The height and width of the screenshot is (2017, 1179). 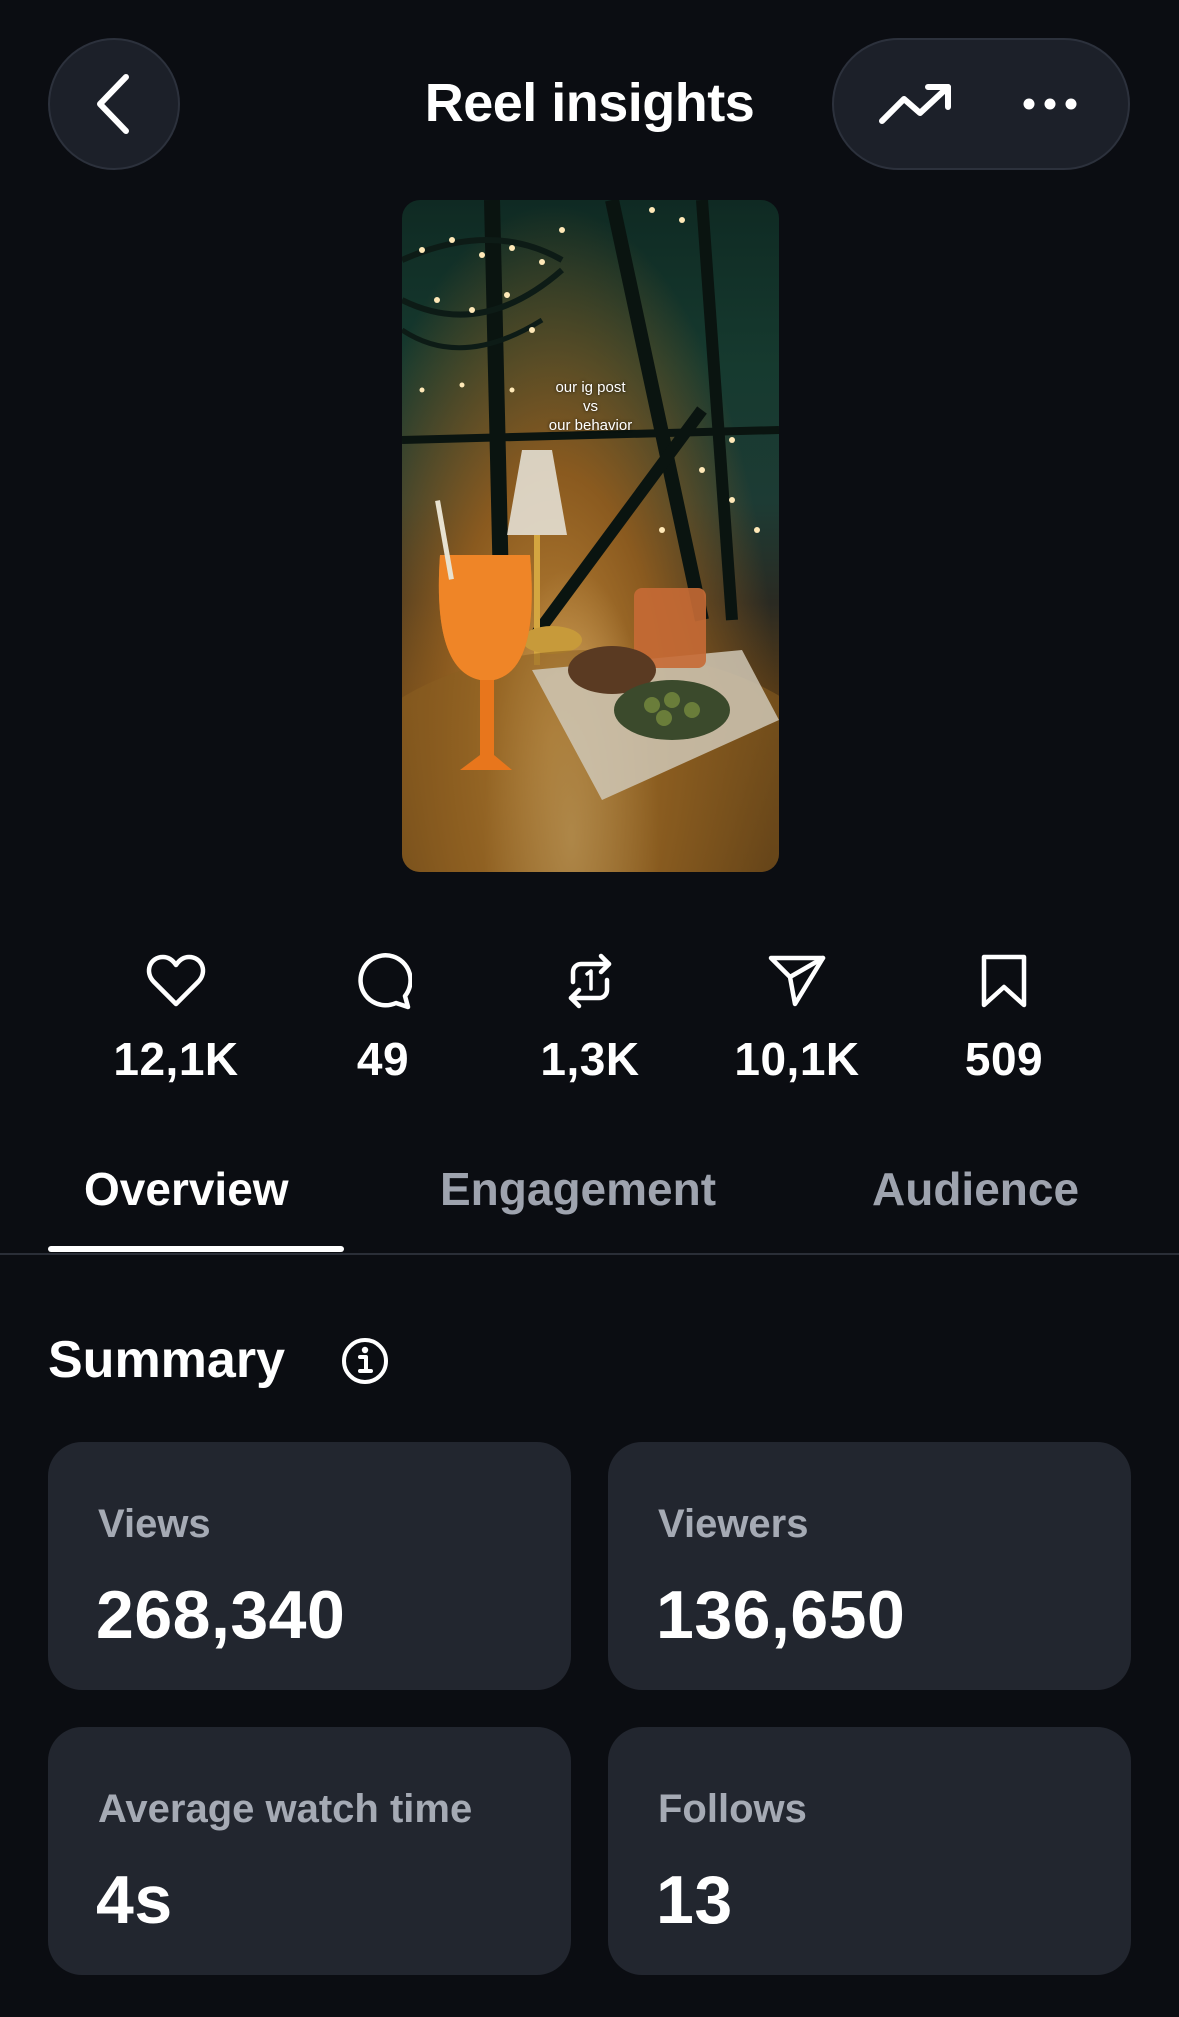 I want to click on insights-tabs: Overview Engagement Audience, so click(x=589, y=1202).